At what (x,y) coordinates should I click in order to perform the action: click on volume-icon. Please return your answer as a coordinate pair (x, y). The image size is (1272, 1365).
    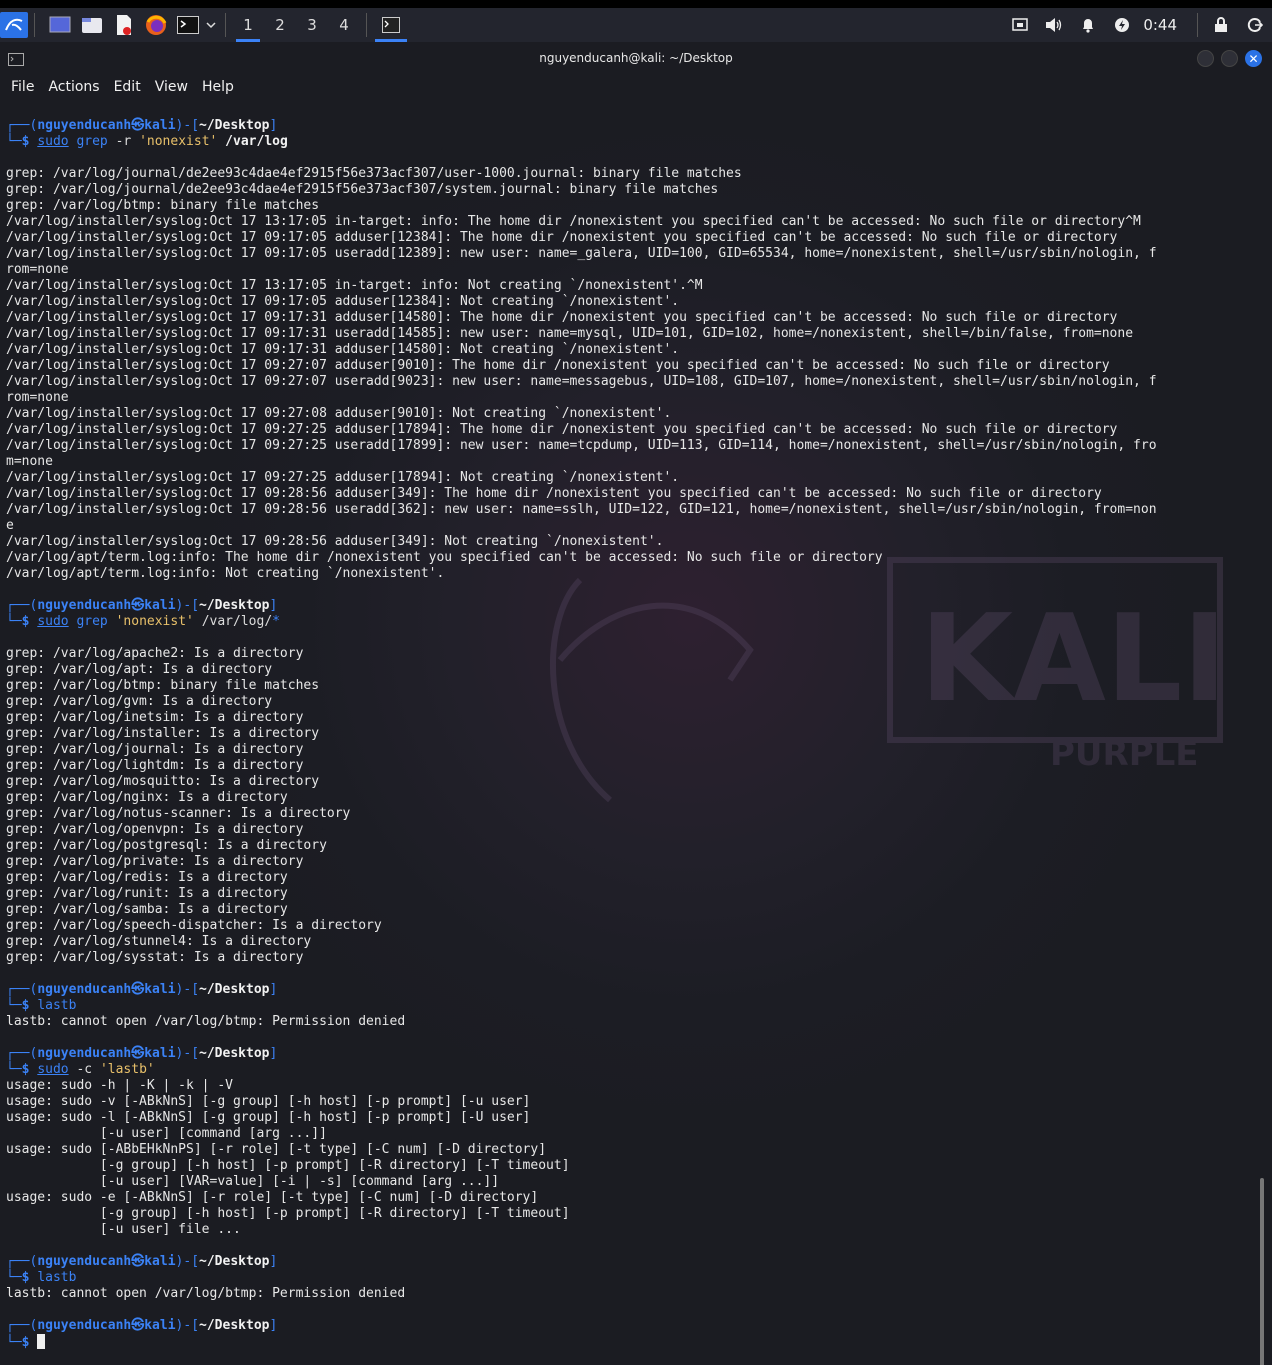
    Looking at the image, I should click on (1054, 25).